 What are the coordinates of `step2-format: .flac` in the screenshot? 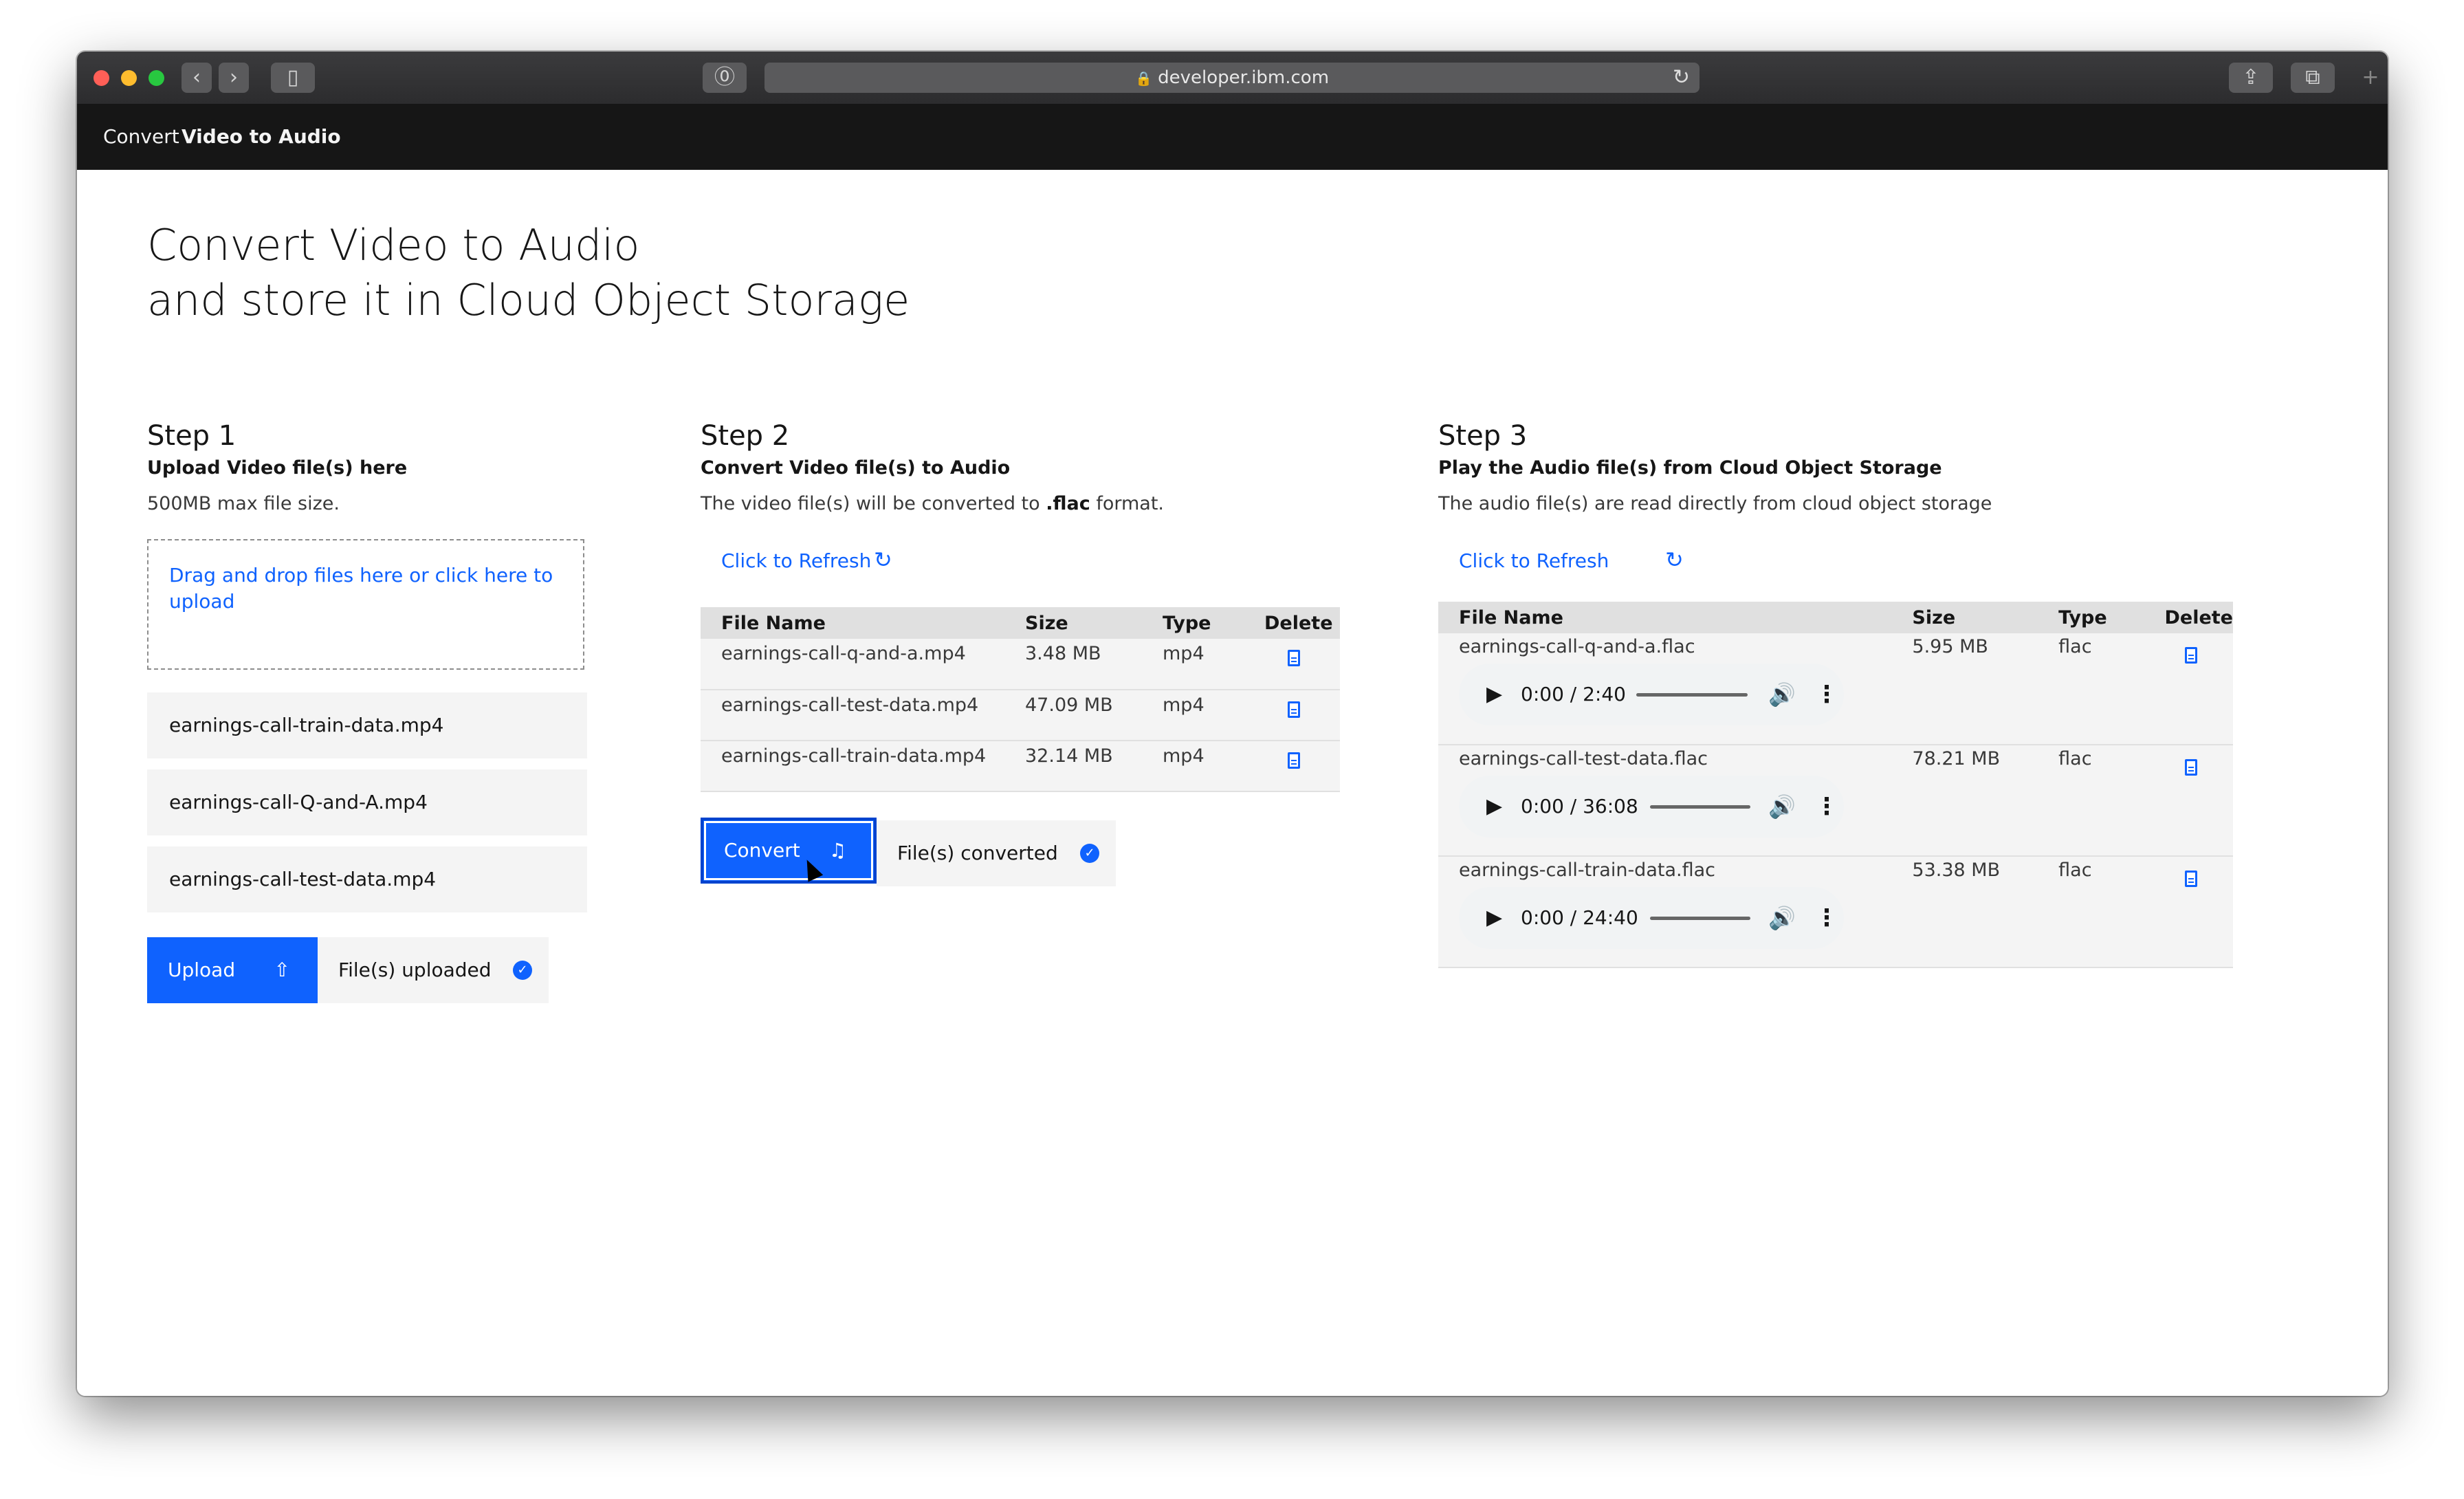 It's located at (1068, 503).